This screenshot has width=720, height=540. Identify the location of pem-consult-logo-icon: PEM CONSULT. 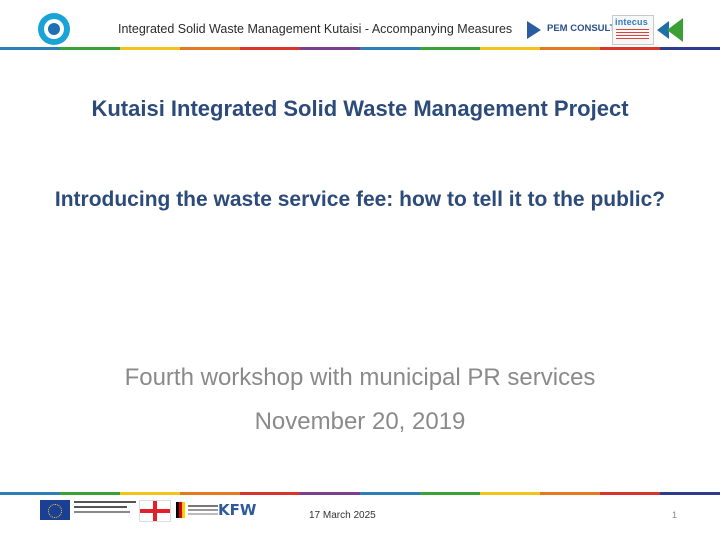
(571, 30).